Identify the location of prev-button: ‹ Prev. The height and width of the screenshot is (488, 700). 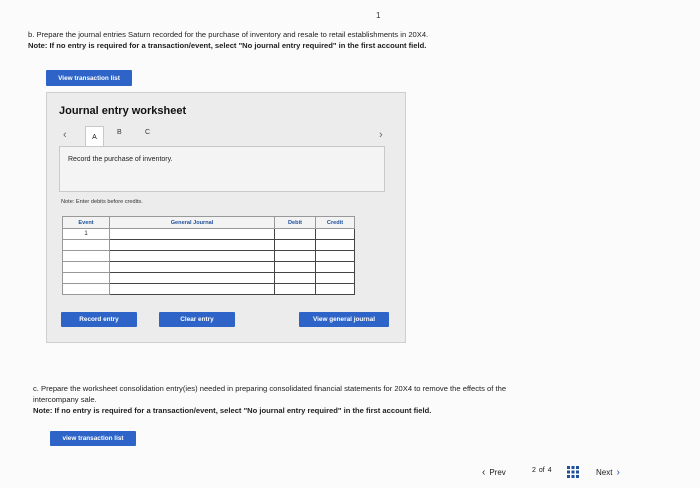
(502, 472).